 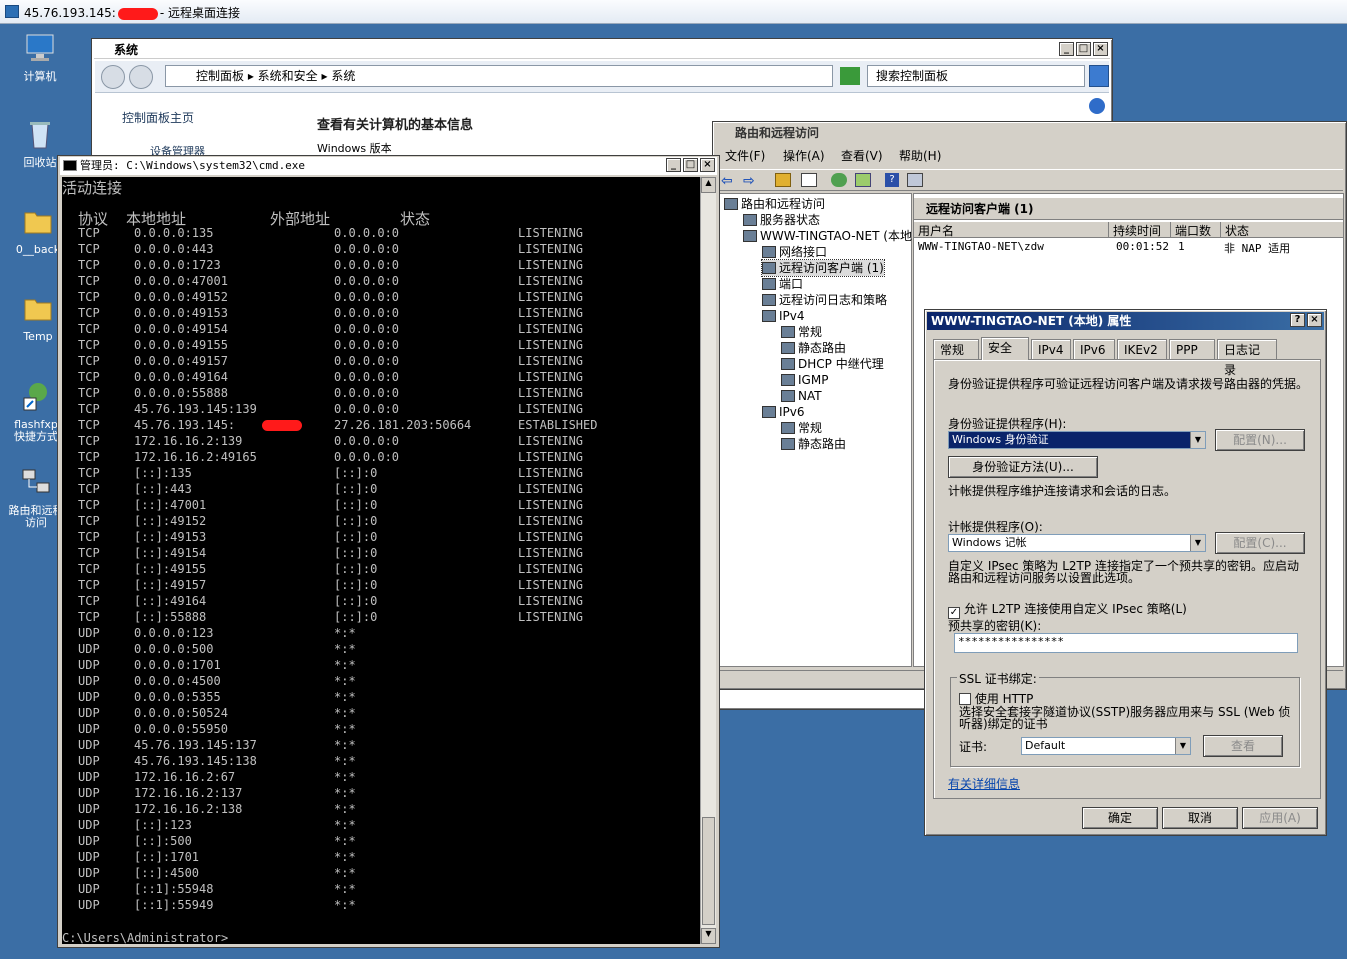 I want to click on forward-arrow-icon: ⇨, so click(x=749, y=181).